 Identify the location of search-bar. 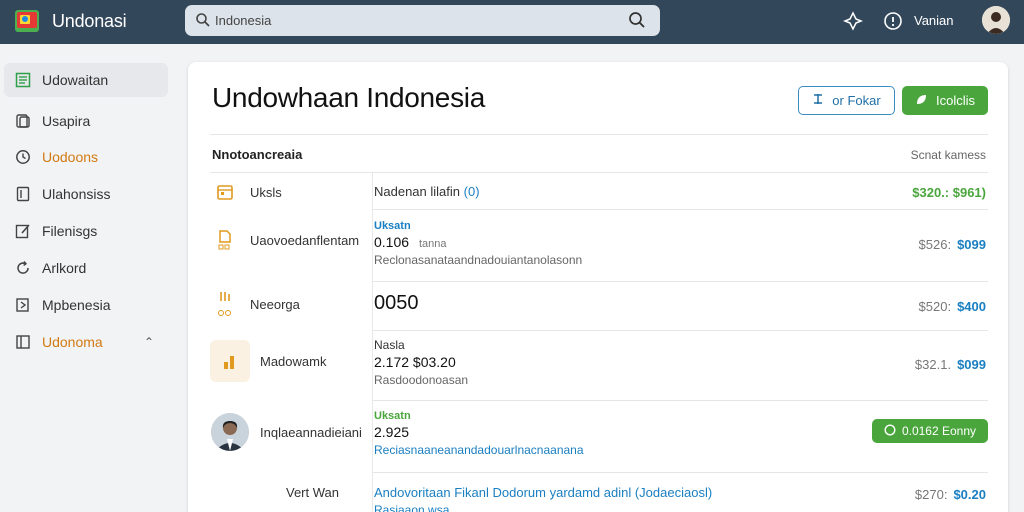
(422, 20).